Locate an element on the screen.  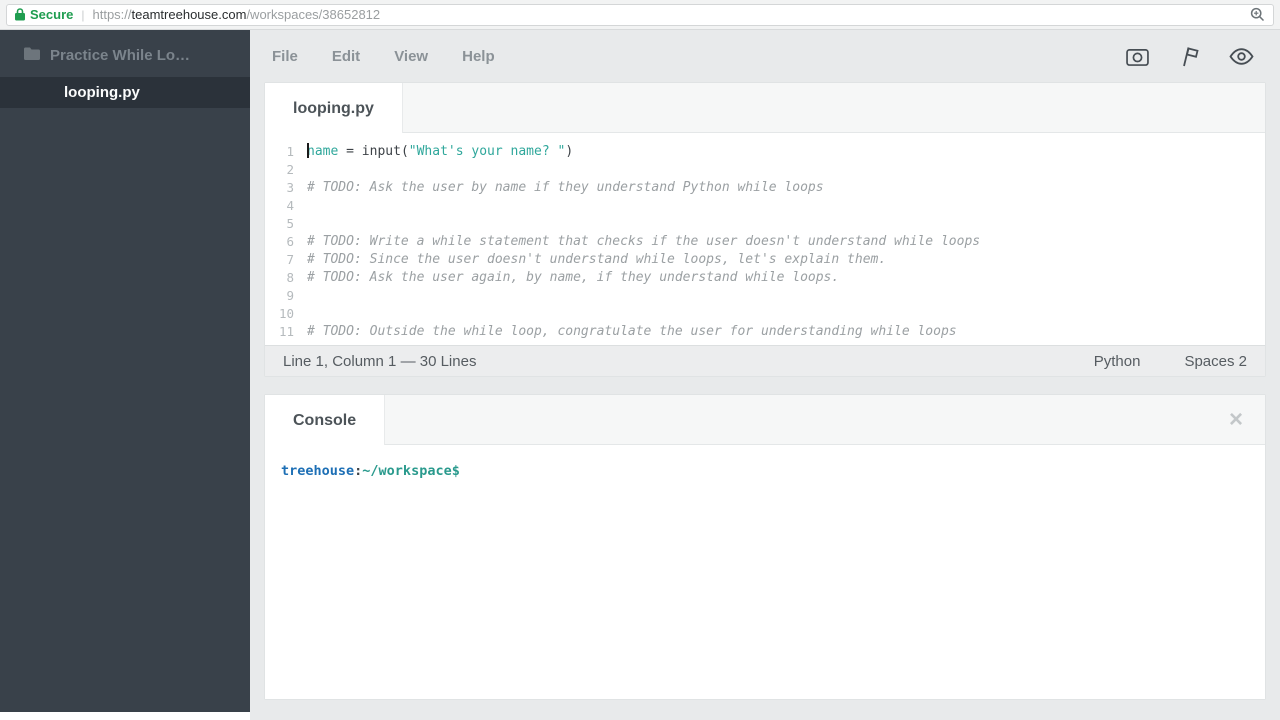
toolbar-icons is located at coordinates (1196, 56).